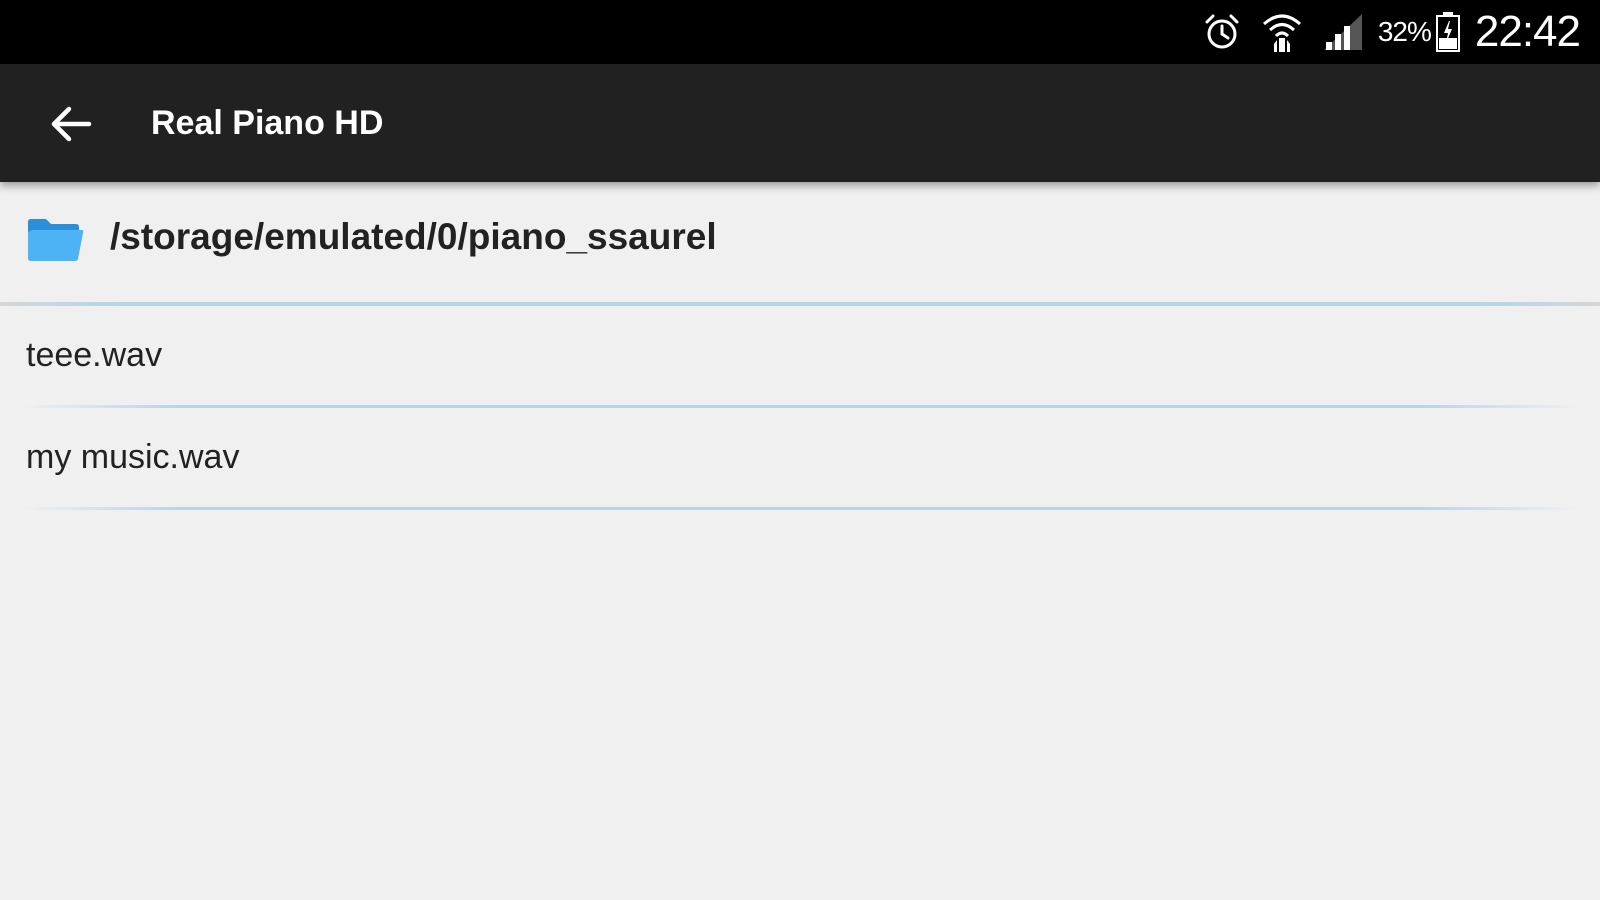  Describe the element at coordinates (800, 243) in the screenshot. I see `directory-header: /storage/emulated/0/piano_ssaurel` at that location.